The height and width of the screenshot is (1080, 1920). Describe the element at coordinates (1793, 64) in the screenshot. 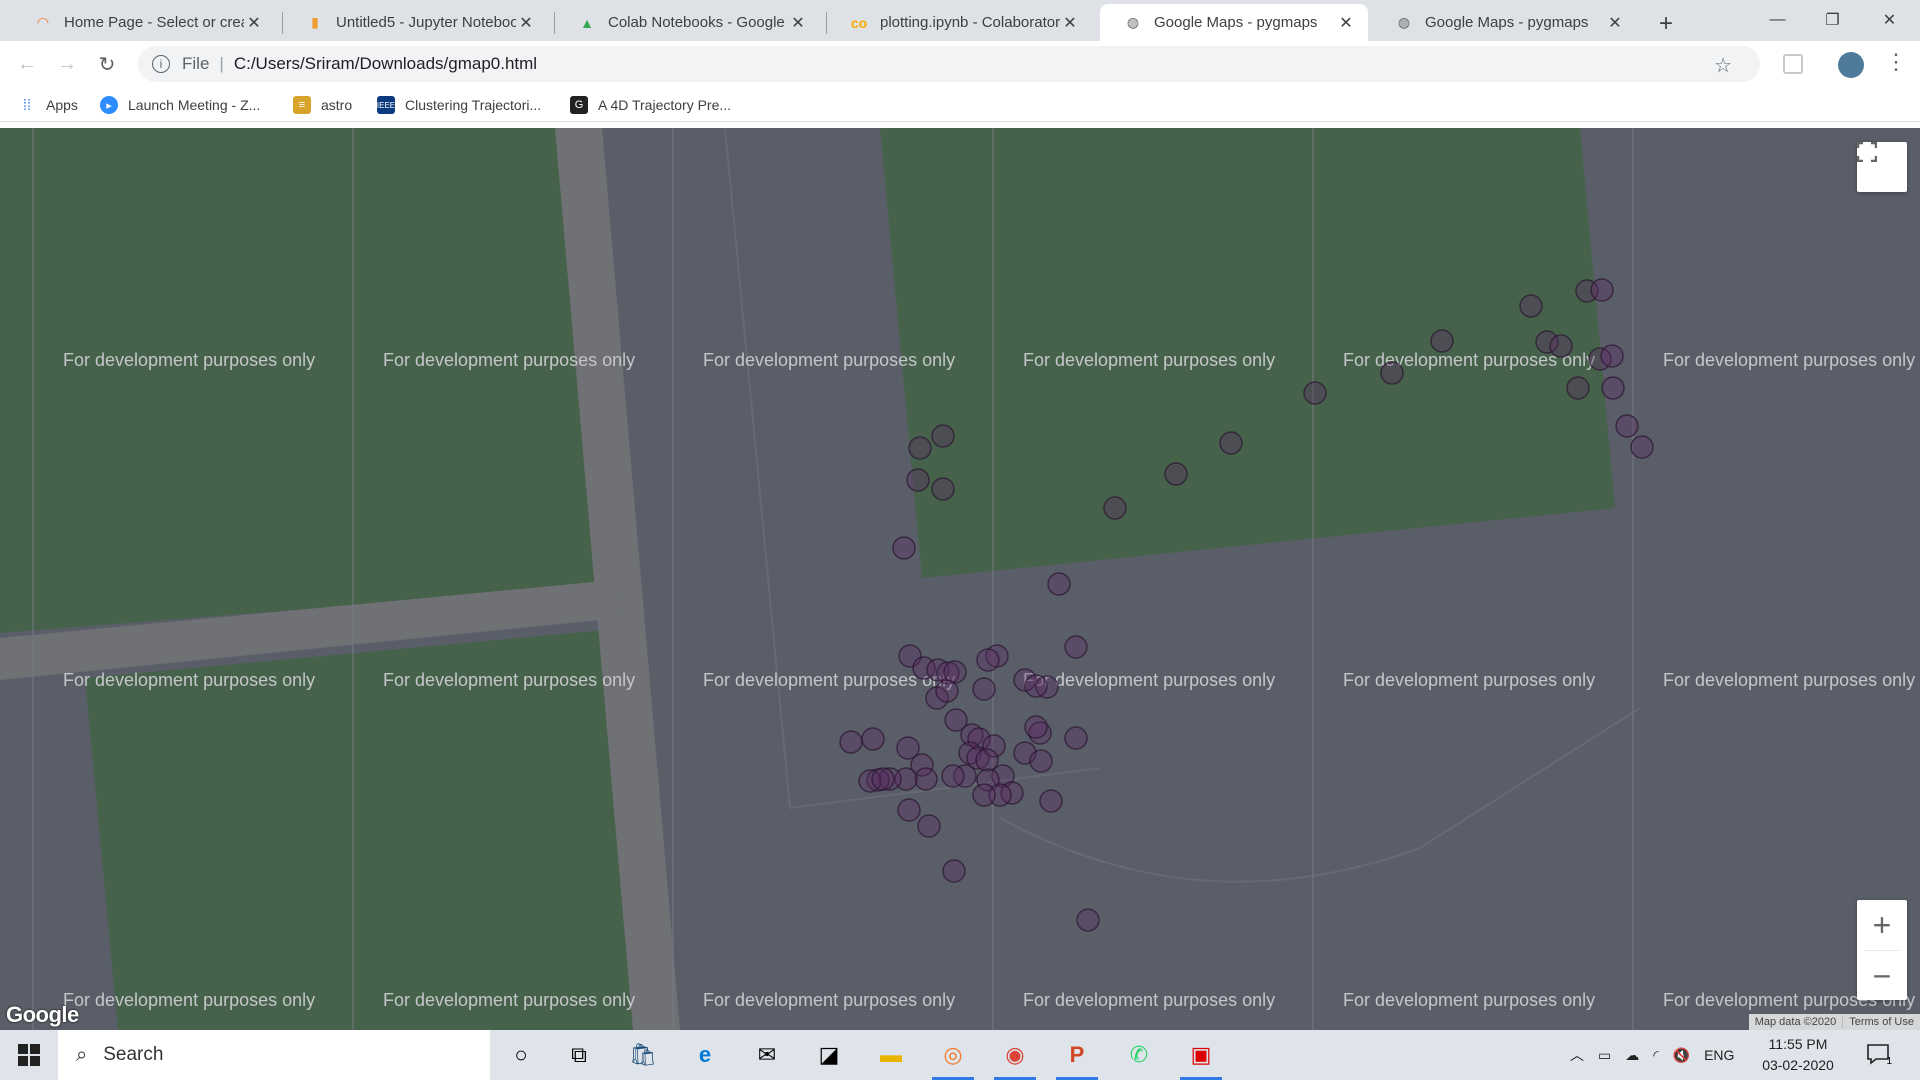

I see `extension-icon` at that location.